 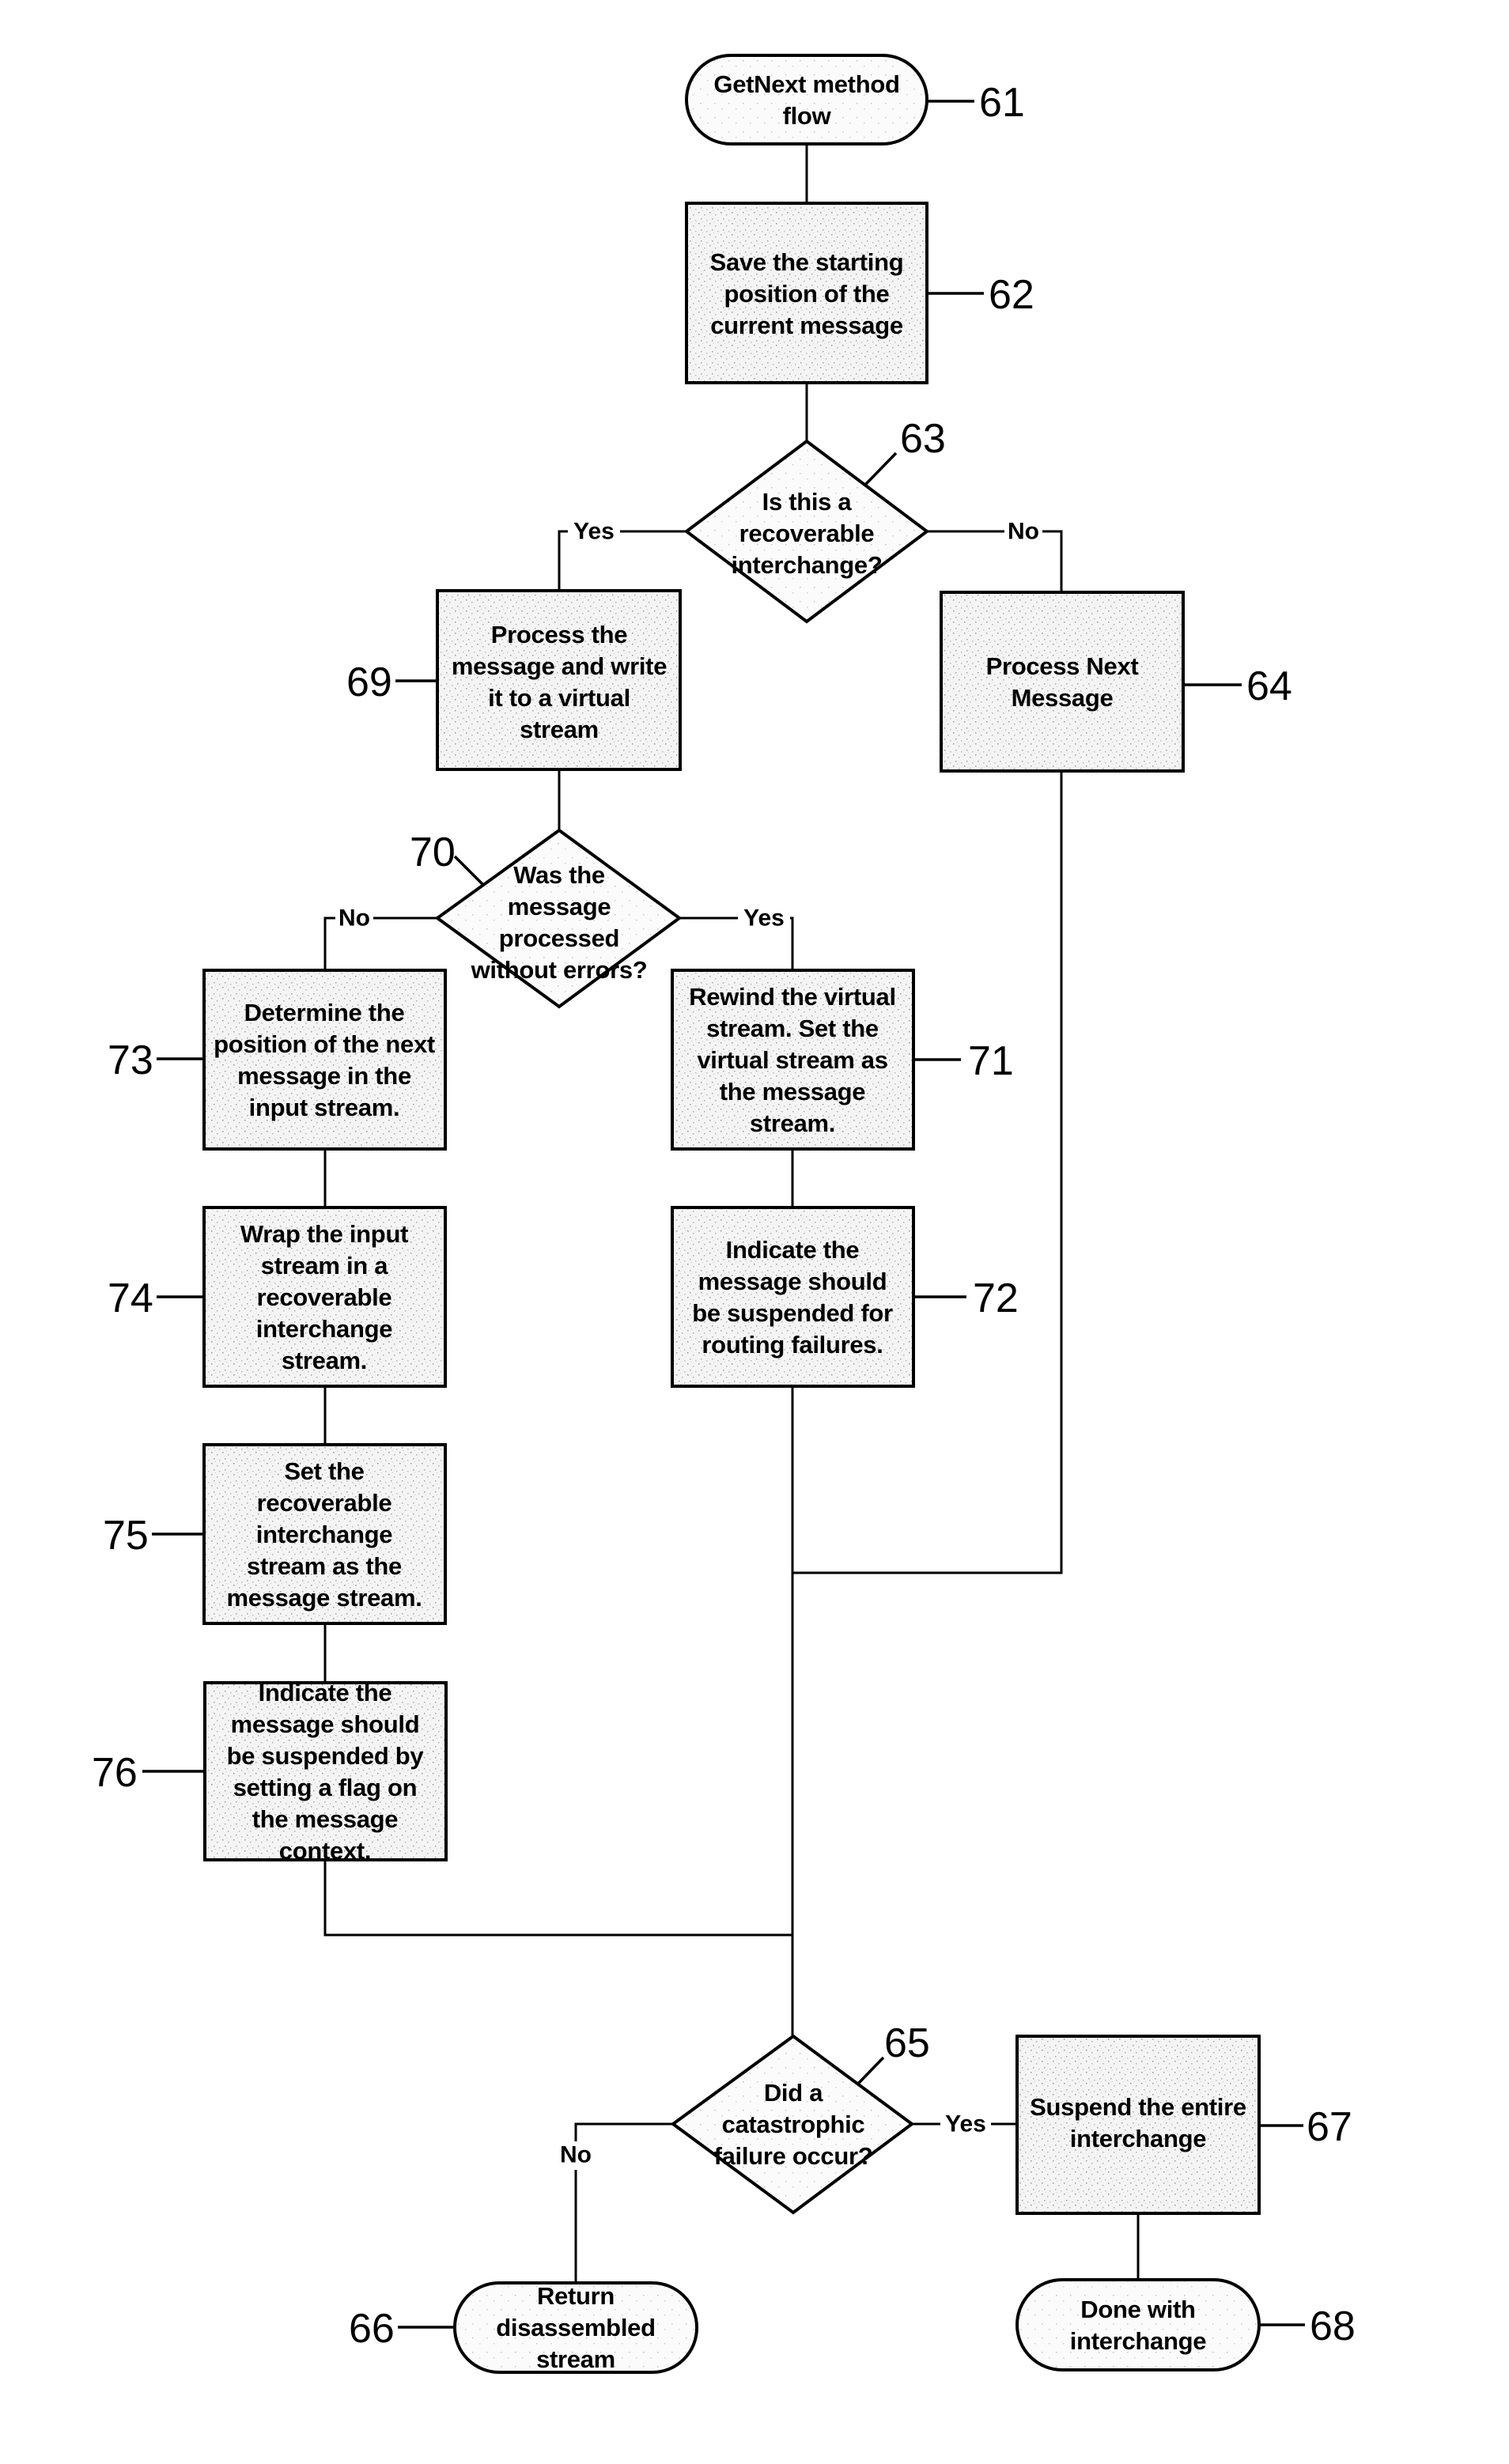 What do you see at coordinates (559, 970) in the screenshot?
I see `node-text-line: without errors?` at bounding box center [559, 970].